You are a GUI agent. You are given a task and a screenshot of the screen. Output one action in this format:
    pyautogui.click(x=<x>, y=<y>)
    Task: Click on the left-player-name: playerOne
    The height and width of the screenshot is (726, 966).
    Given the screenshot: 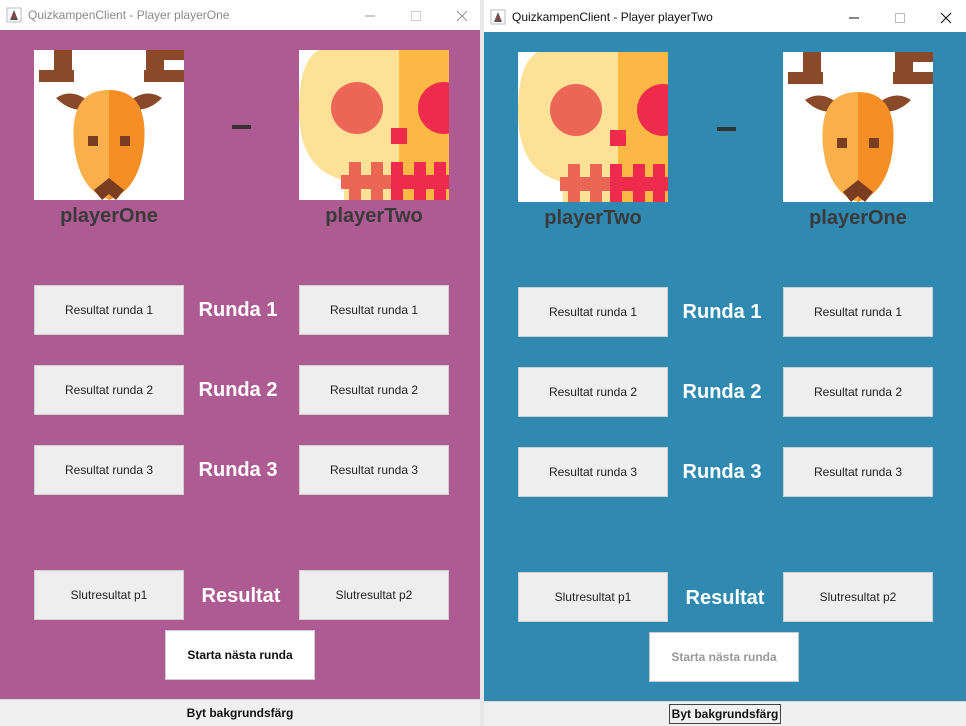 What is the action you would take?
    pyautogui.click(x=109, y=216)
    